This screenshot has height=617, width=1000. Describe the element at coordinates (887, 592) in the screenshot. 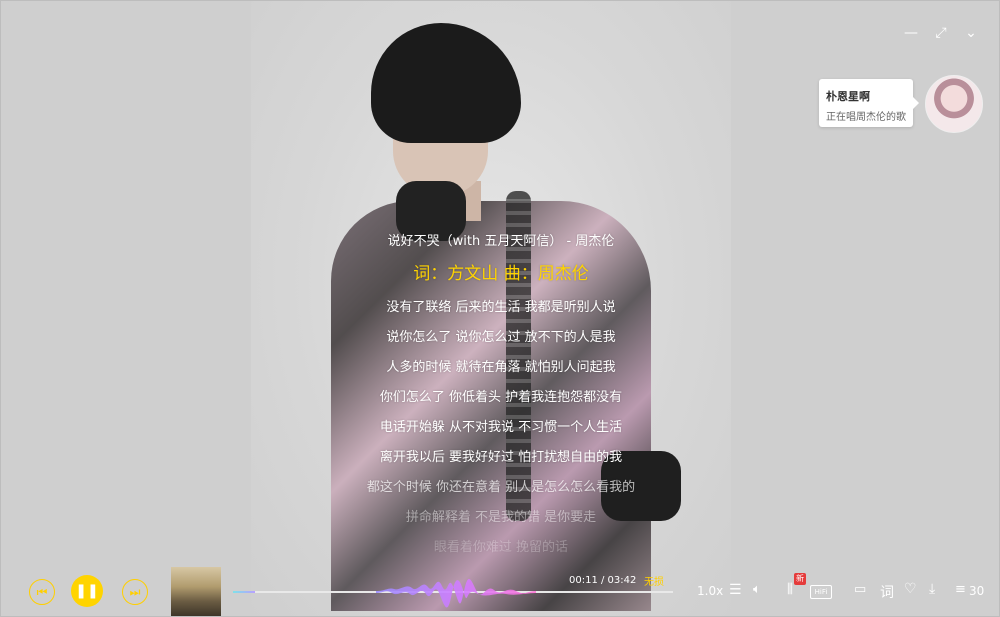

I see `lyrics-toggle-button: 词` at that location.